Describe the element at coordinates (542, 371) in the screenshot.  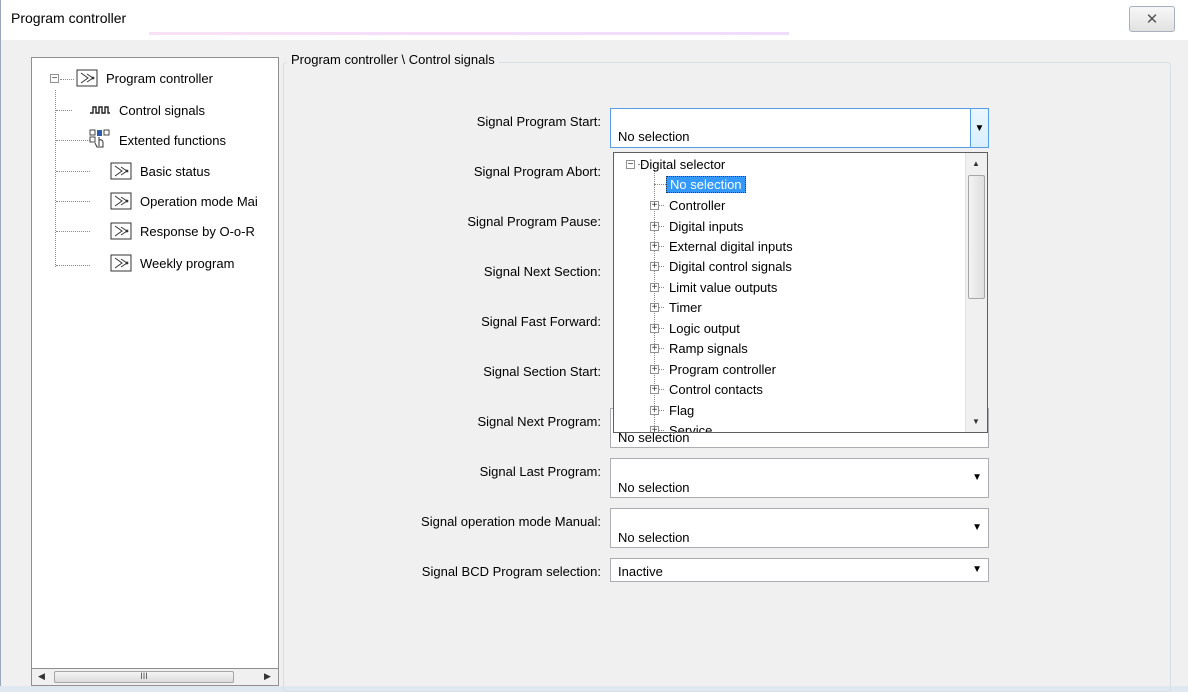
I see `field-label-section-start: Signal Section Start:` at that location.